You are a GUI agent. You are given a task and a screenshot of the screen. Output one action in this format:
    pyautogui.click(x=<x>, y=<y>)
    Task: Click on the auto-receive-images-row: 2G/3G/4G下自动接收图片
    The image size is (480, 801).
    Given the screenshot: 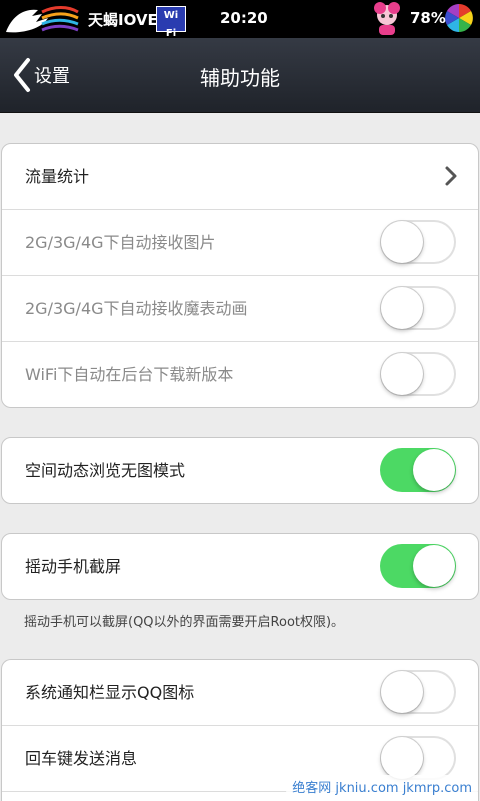 What is the action you would take?
    pyautogui.click(x=240, y=243)
    